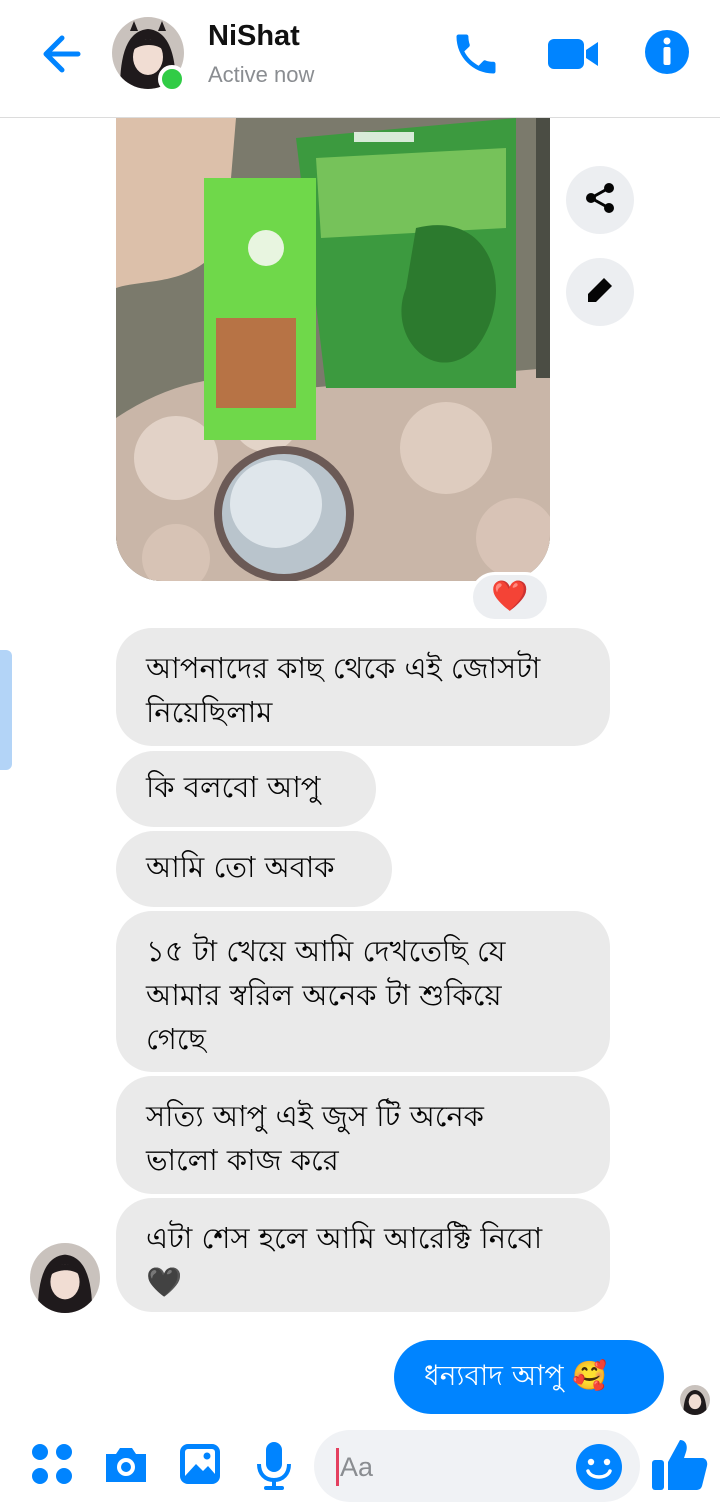 The height and width of the screenshot is (1509, 720). I want to click on seen-indicator-avatar, so click(695, 1400).